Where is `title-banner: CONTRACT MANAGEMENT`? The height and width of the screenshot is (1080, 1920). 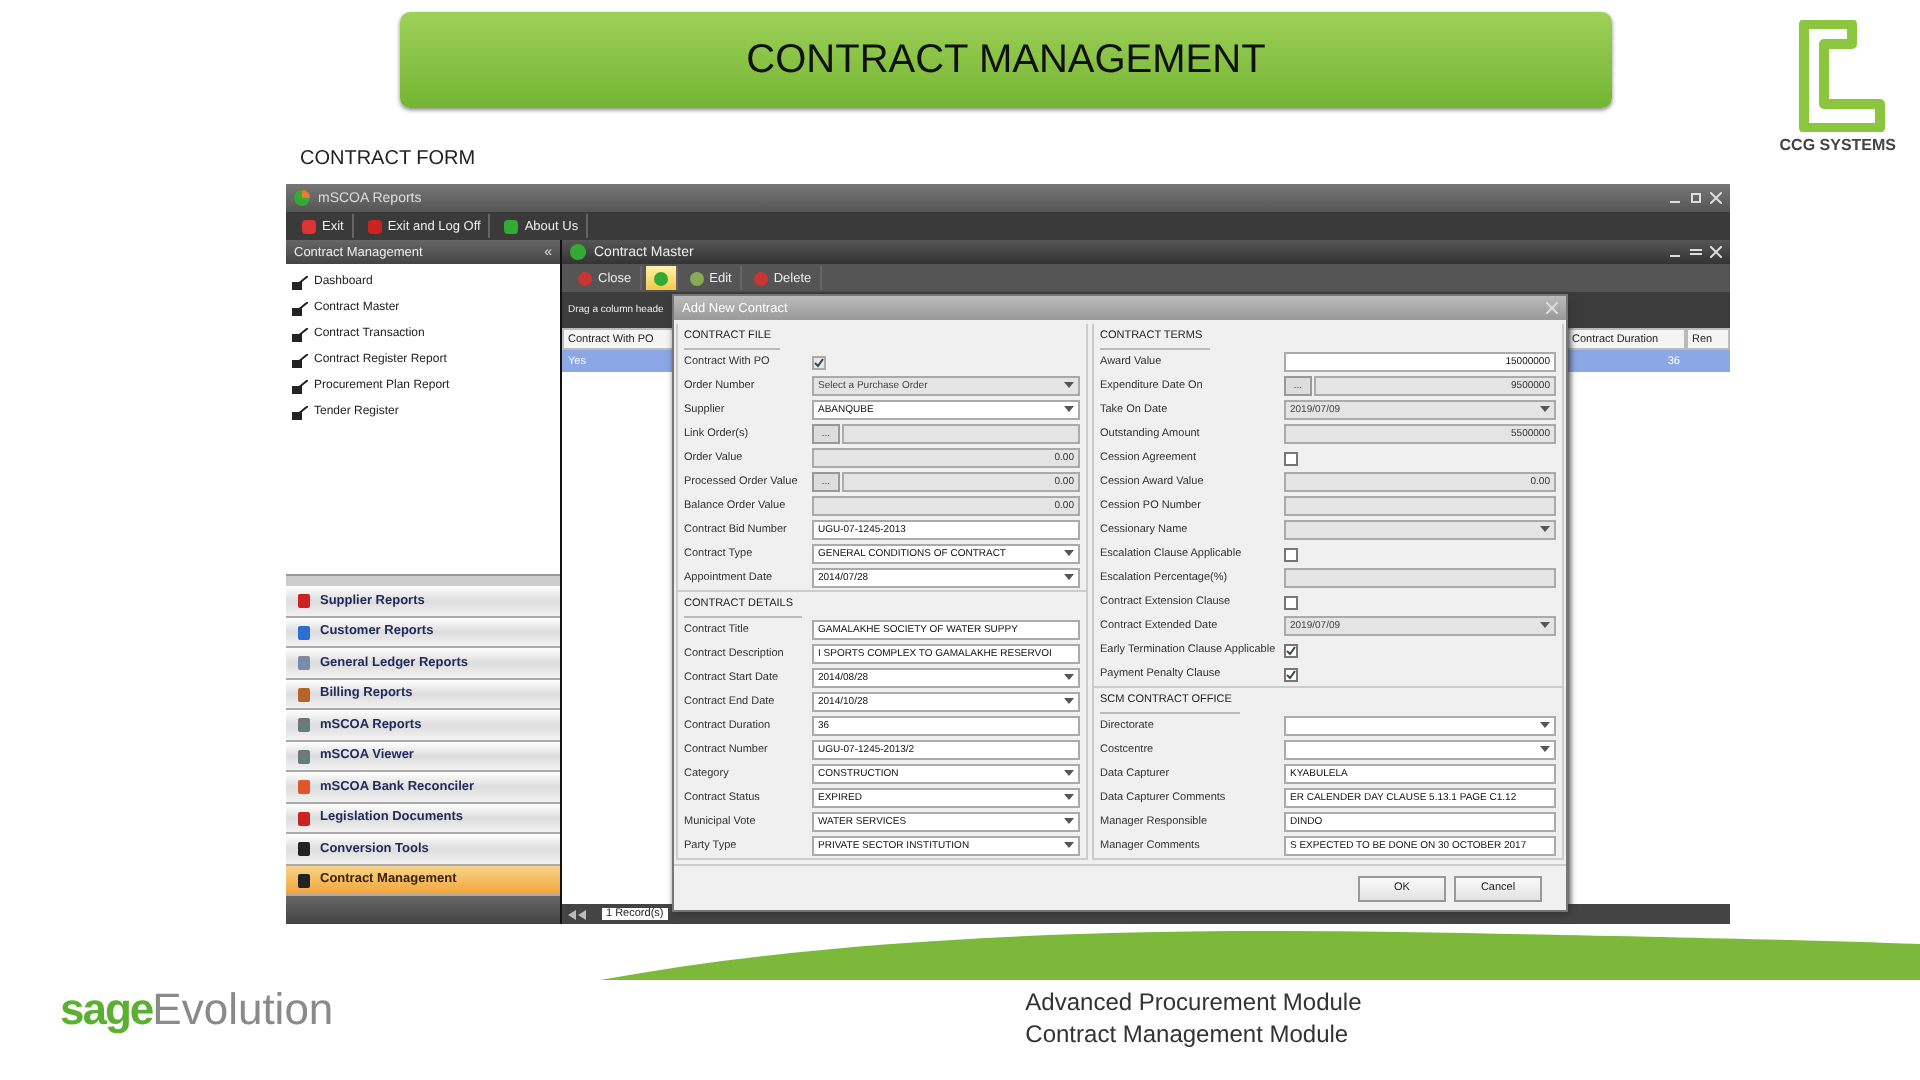
title-banner: CONTRACT MANAGEMENT is located at coordinates (1006, 60).